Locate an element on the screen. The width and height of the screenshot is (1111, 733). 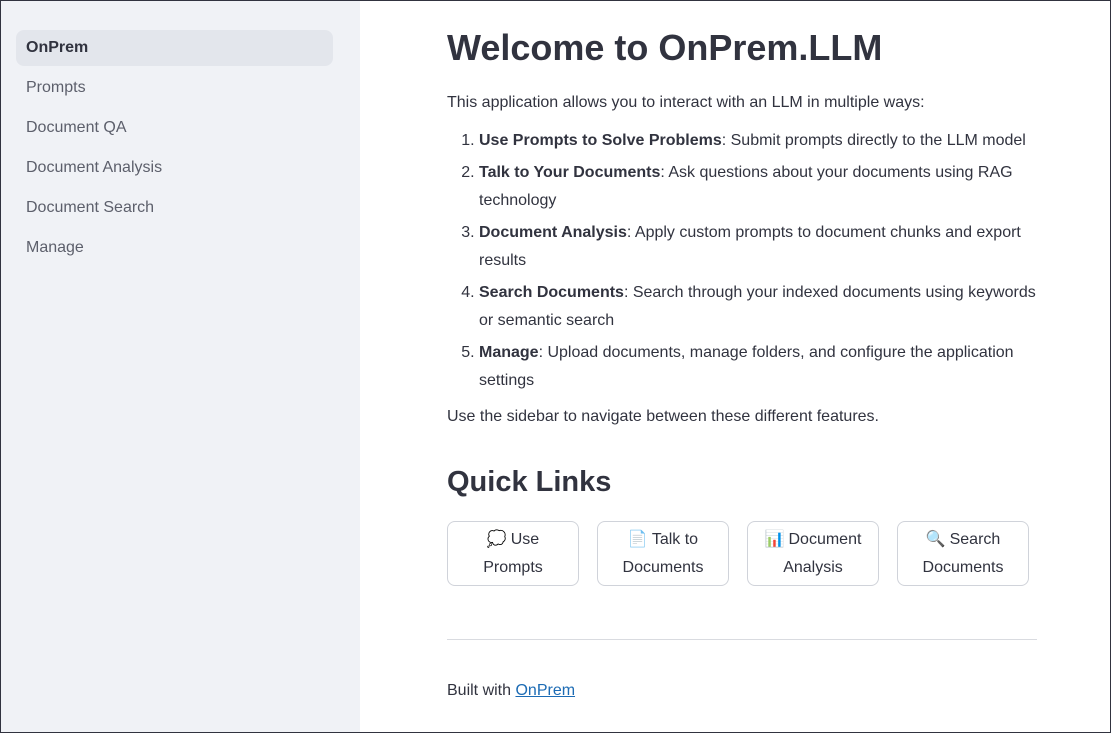
magnifier-icon: 🔍 is located at coordinates (935, 539).